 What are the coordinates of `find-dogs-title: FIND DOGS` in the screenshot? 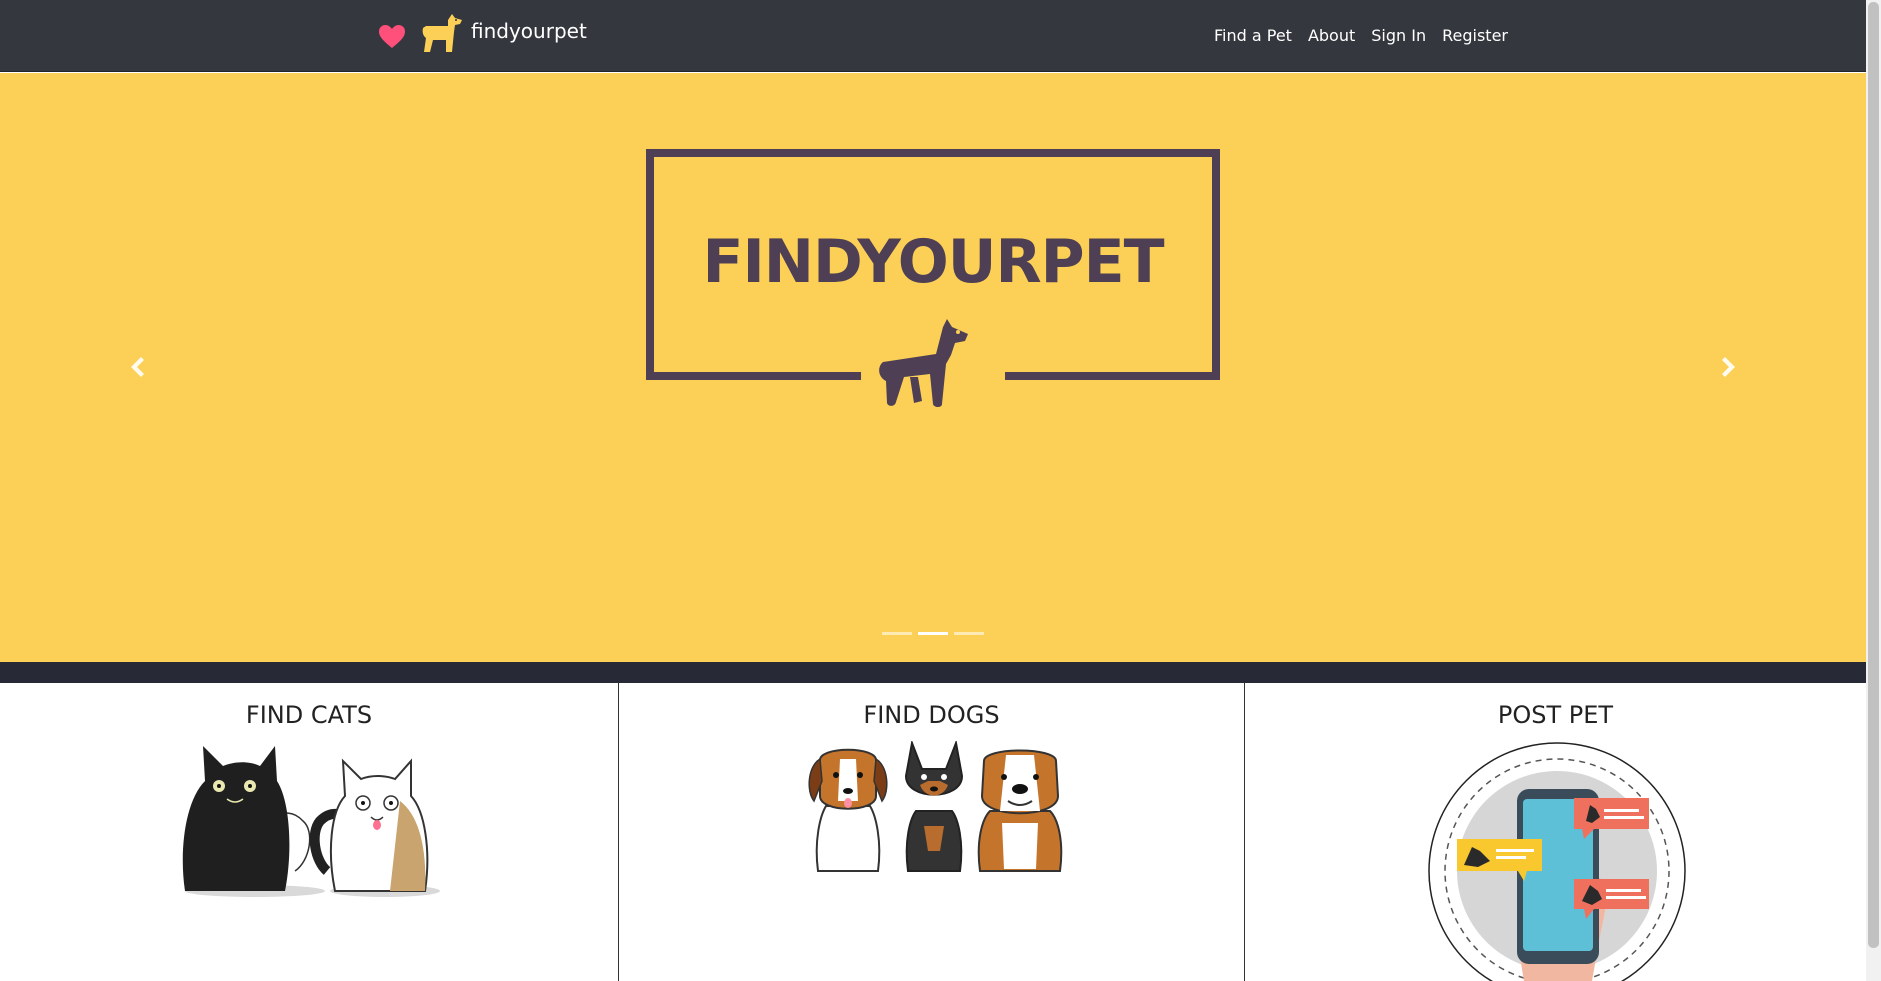 It's located at (931, 715).